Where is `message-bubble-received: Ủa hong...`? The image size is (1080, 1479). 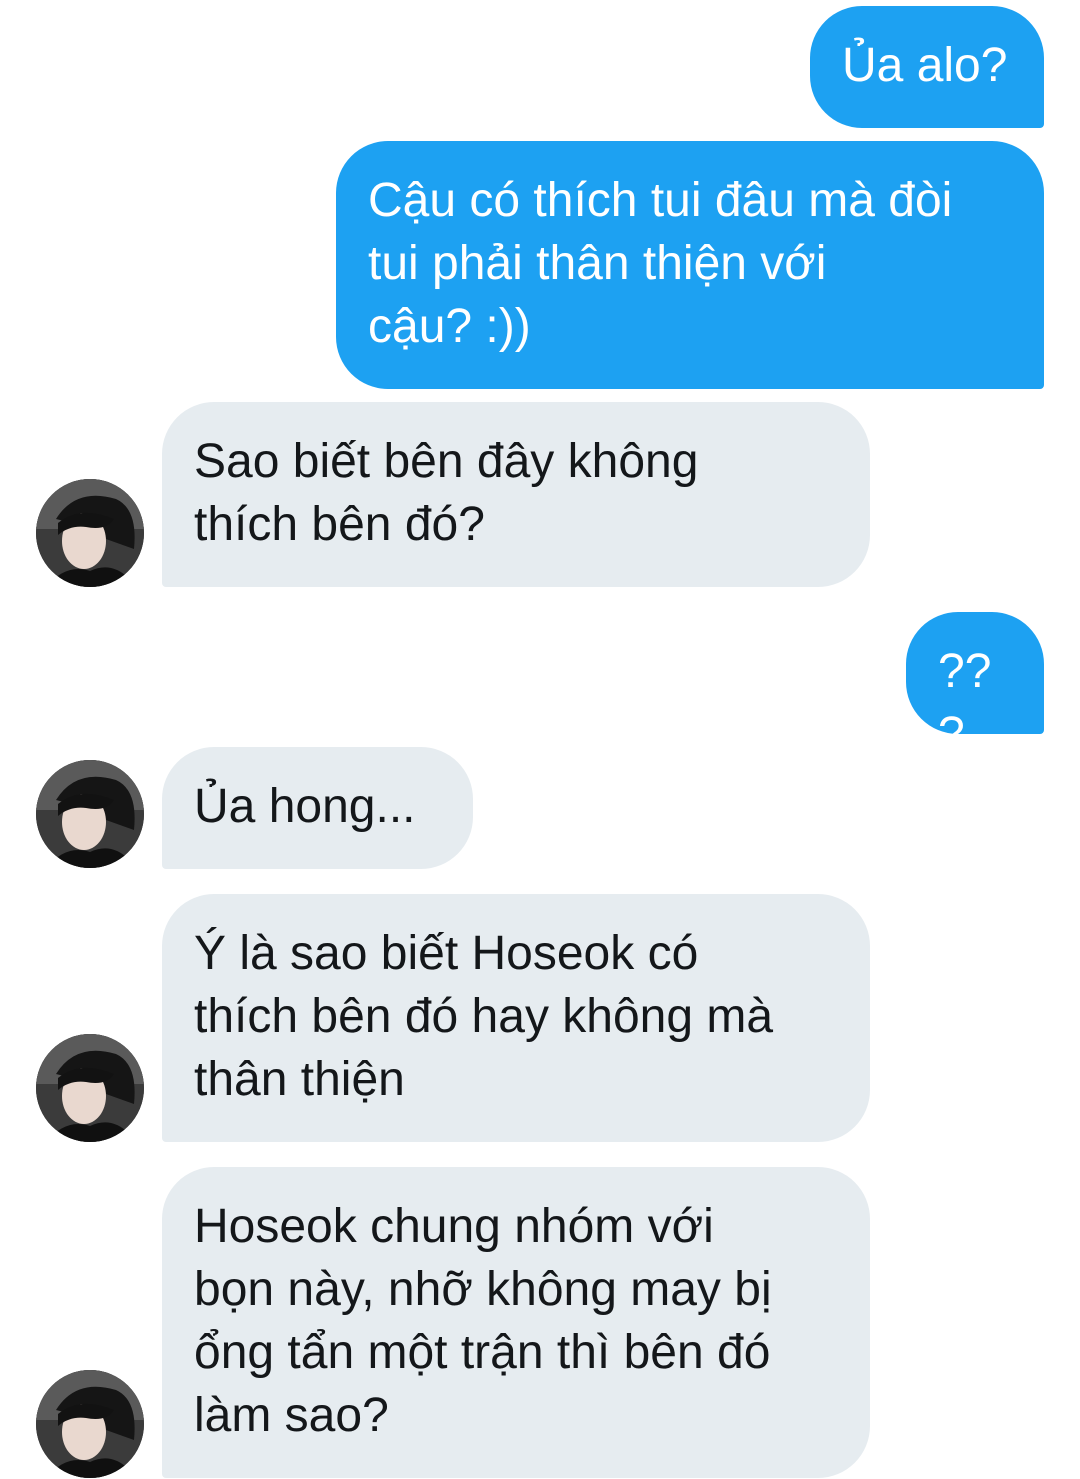
message-bubble-received: Ủa hong... is located at coordinates (317, 808).